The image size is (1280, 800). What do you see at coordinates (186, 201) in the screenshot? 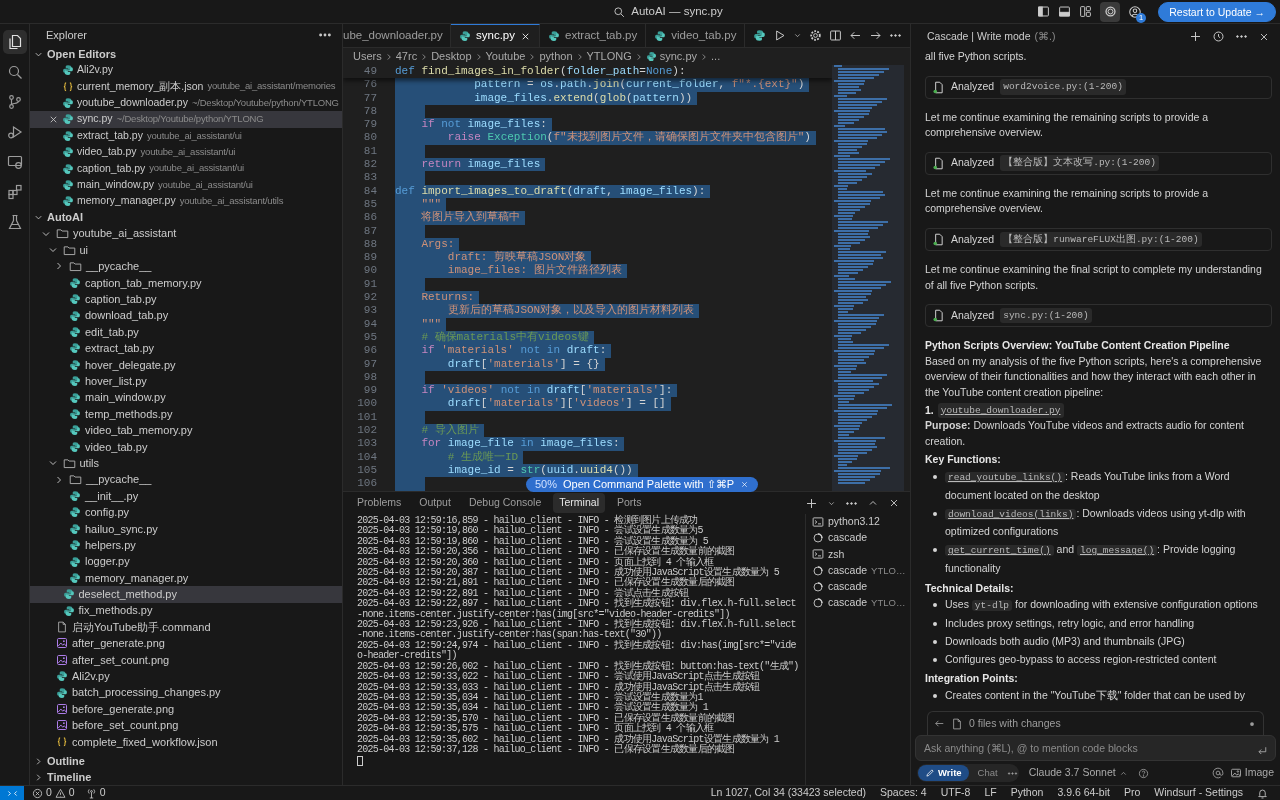
I see `open-editor-item: memory_manager.py youtube_ai_assistant/utils` at bounding box center [186, 201].